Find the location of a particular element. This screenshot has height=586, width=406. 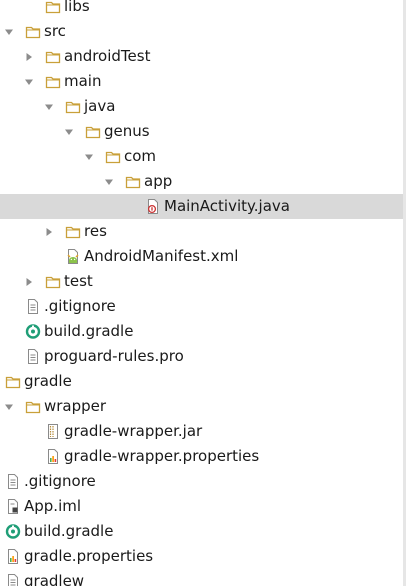

tree-row-file-gradlew: gradlew is located at coordinates (201, 577).